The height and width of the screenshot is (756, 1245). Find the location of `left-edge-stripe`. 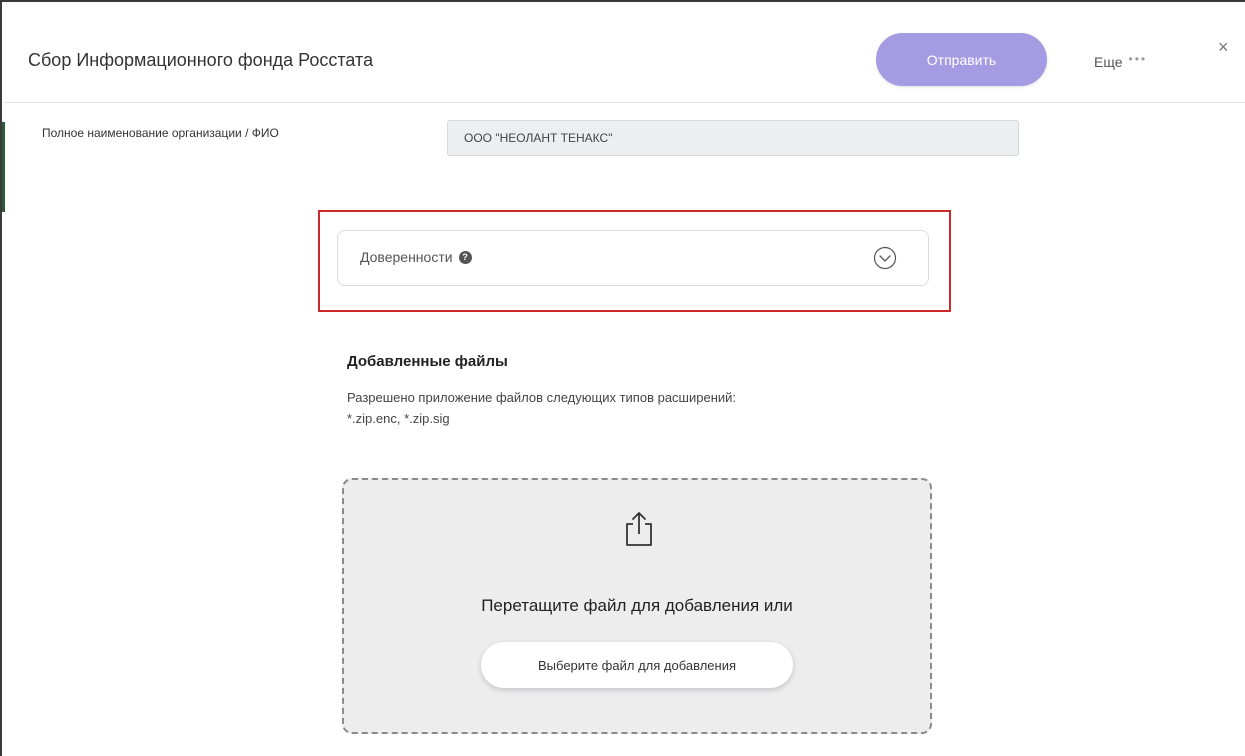

left-edge-stripe is located at coordinates (3, 167).